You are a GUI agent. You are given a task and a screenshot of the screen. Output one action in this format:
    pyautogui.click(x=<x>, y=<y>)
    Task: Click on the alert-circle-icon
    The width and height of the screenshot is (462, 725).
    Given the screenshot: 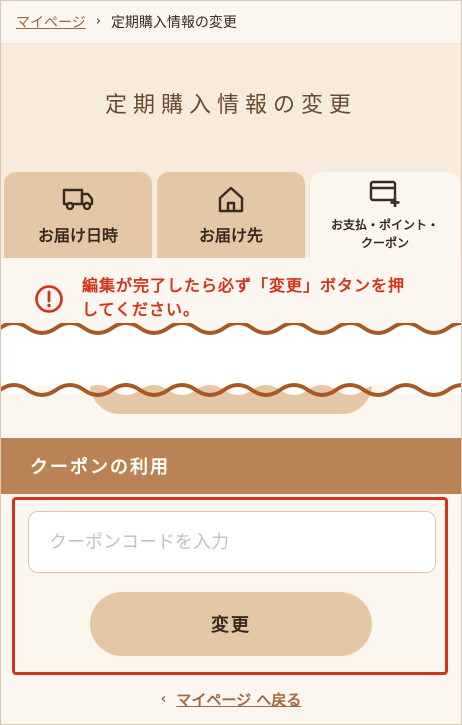 What is the action you would take?
    pyautogui.click(x=49, y=299)
    